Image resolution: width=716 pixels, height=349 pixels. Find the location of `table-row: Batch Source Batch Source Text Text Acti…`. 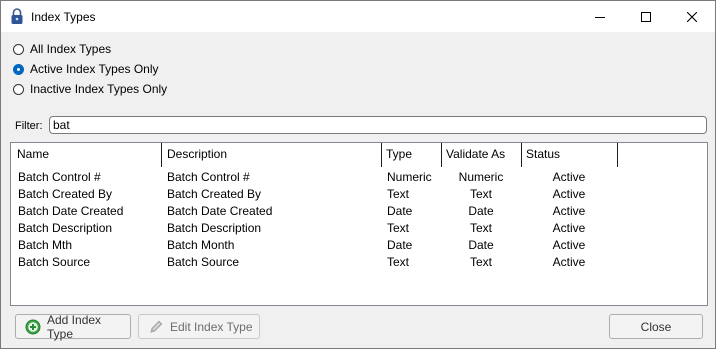

table-row: Batch Source Batch Source Text Text Acti… is located at coordinates (359, 262).